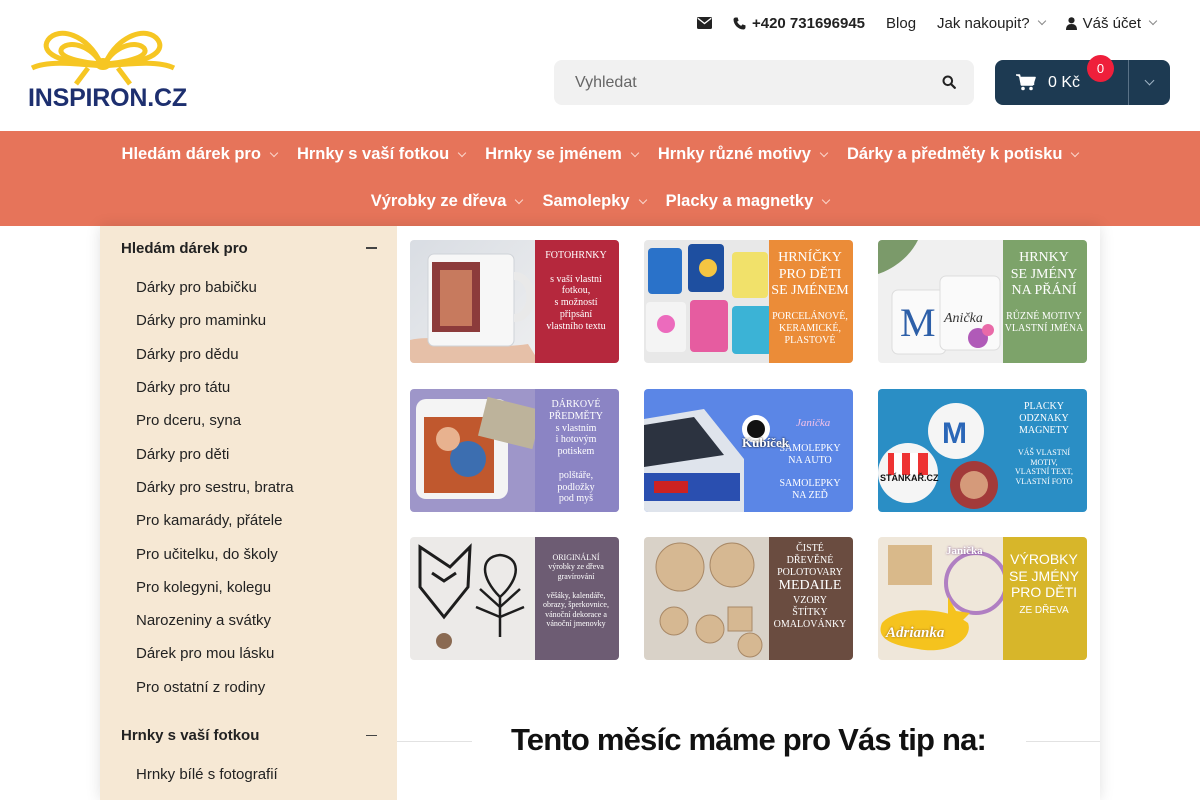 The width and height of the screenshot is (1200, 800). I want to click on banner-line: VLASTNÍ FOTO, so click(1044, 481).